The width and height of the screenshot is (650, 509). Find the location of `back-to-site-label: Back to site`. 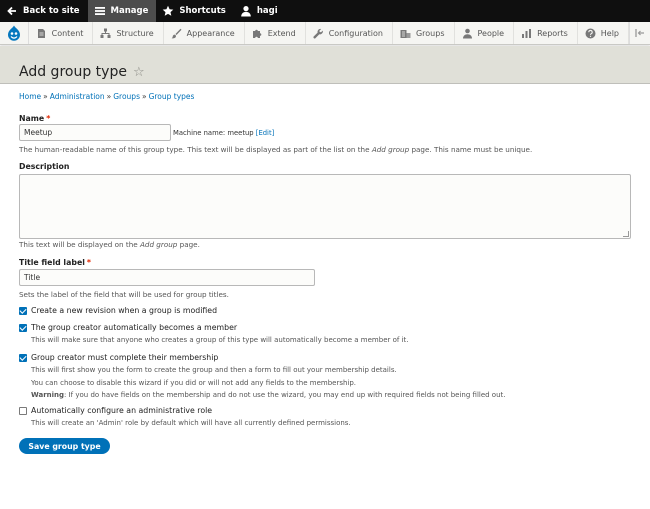

back-to-site-label: Back to site is located at coordinates (51, 11).